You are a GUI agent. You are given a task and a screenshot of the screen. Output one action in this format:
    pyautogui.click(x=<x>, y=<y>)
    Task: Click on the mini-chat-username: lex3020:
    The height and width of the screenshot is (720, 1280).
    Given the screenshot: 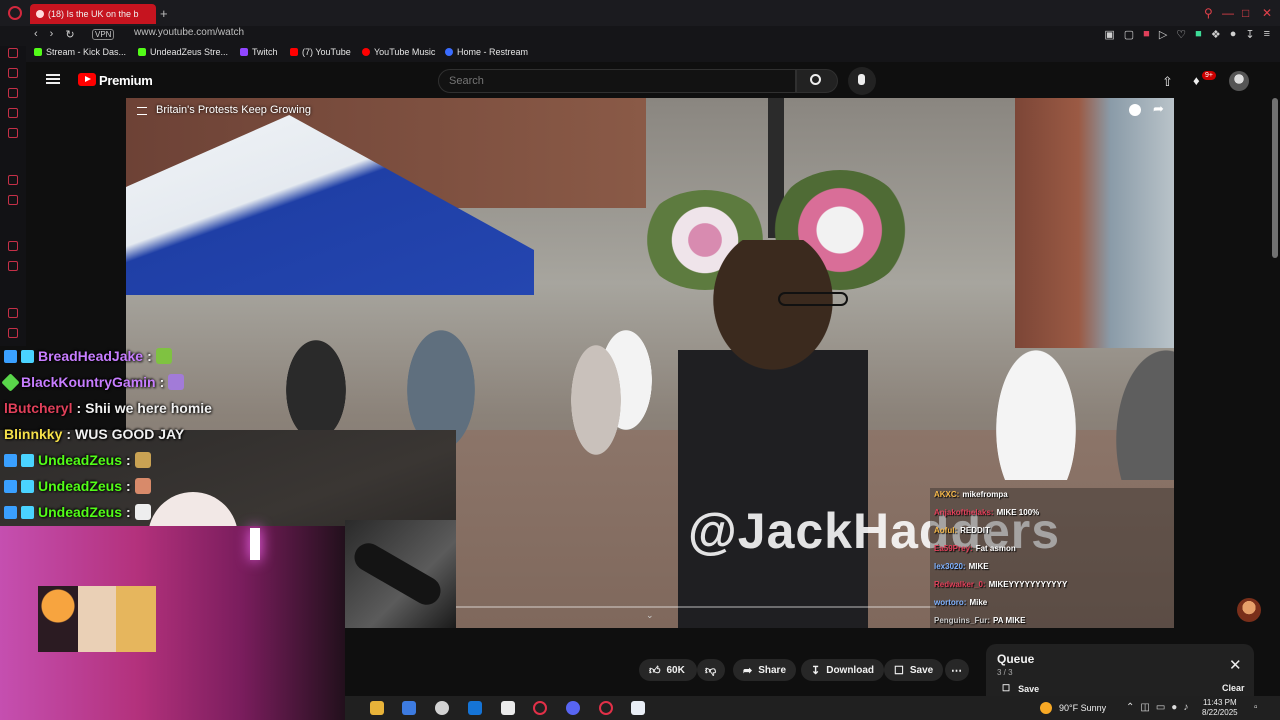 What is the action you would take?
    pyautogui.click(x=950, y=566)
    